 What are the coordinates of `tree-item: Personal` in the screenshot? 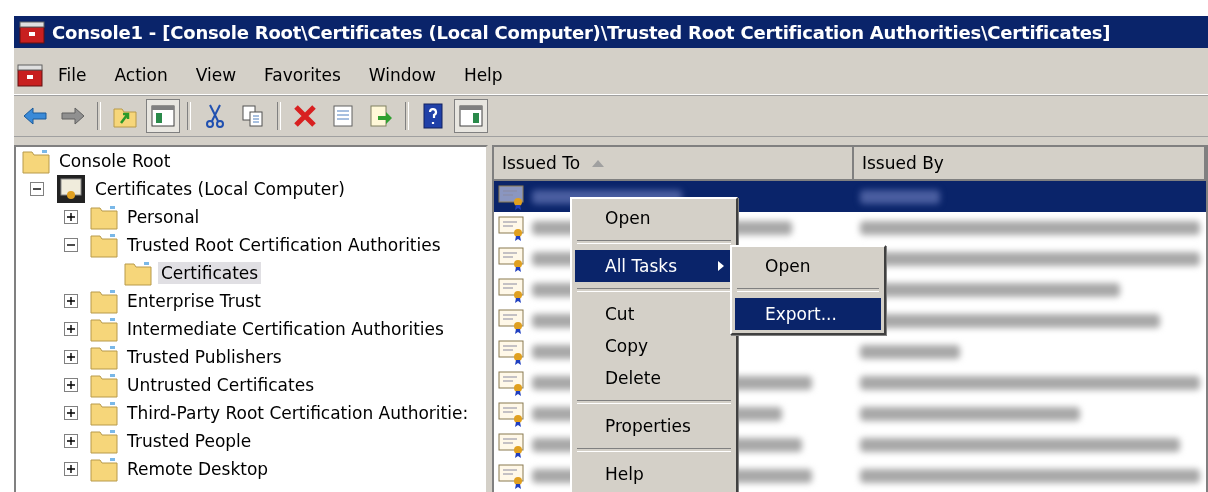 It's located at (163, 217).